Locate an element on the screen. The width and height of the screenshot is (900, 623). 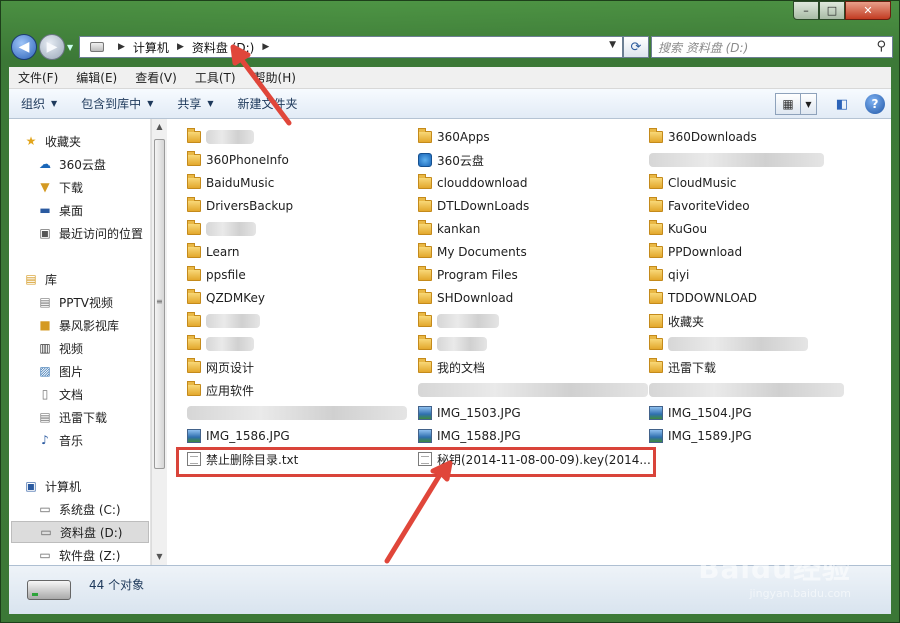
file-name: BaiduMusic is located at coordinates (240, 183).